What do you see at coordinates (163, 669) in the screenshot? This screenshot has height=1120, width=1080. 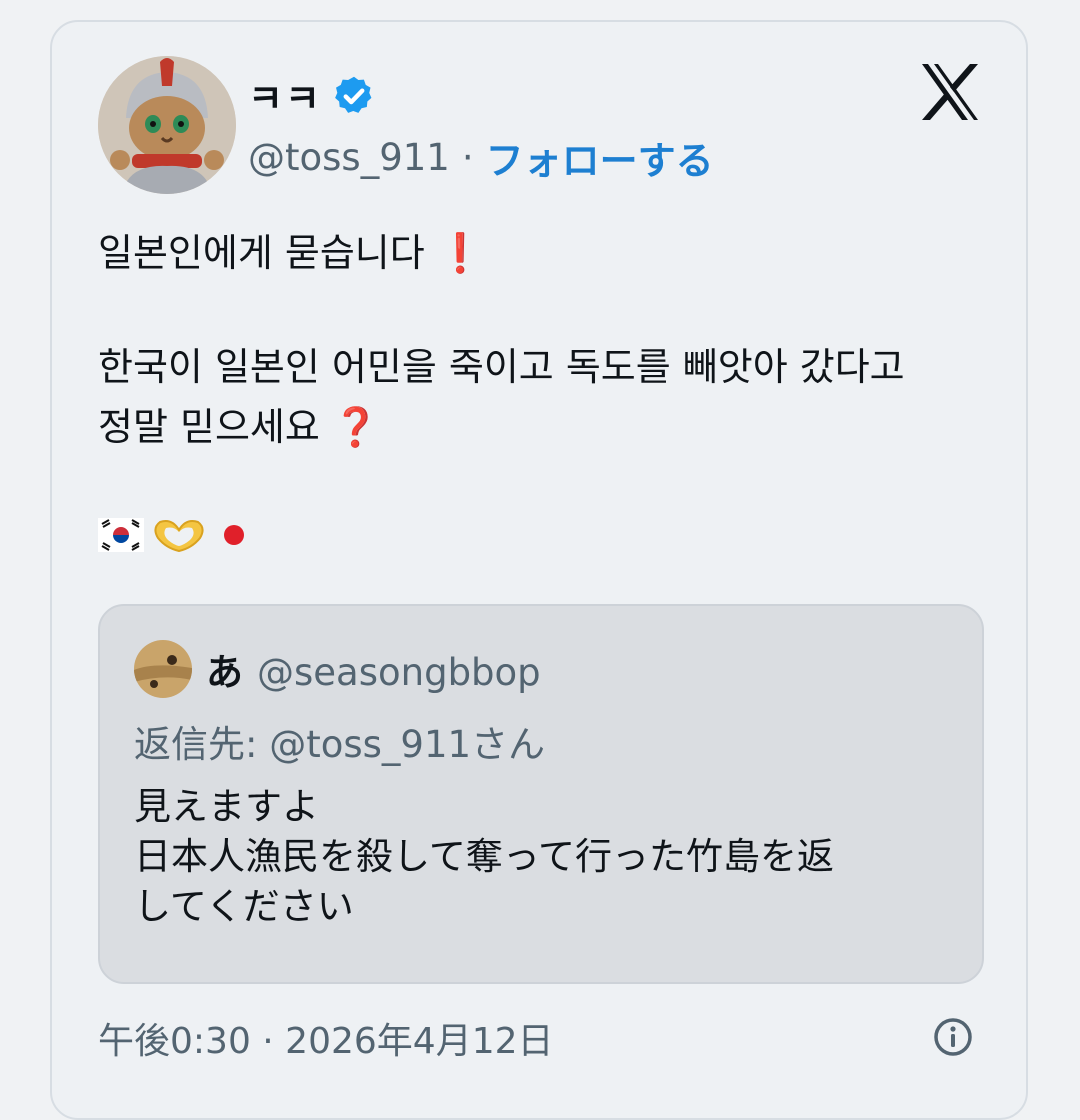 I see `quoted-author-avatar` at bounding box center [163, 669].